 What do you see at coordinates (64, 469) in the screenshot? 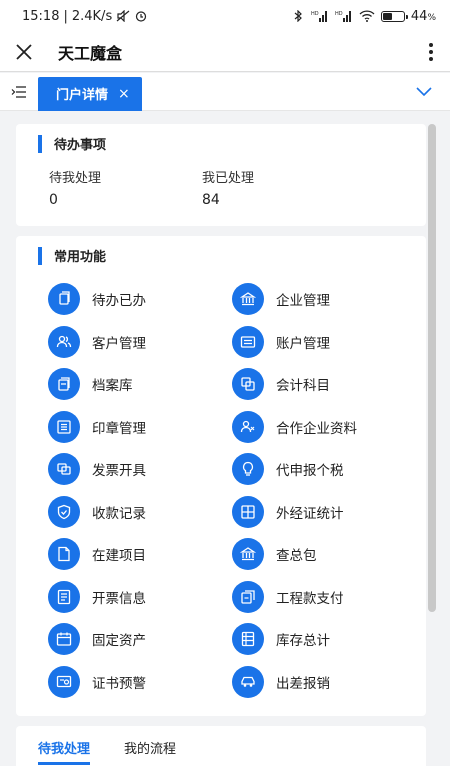
I see `invoice-icon` at bounding box center [64, 469].